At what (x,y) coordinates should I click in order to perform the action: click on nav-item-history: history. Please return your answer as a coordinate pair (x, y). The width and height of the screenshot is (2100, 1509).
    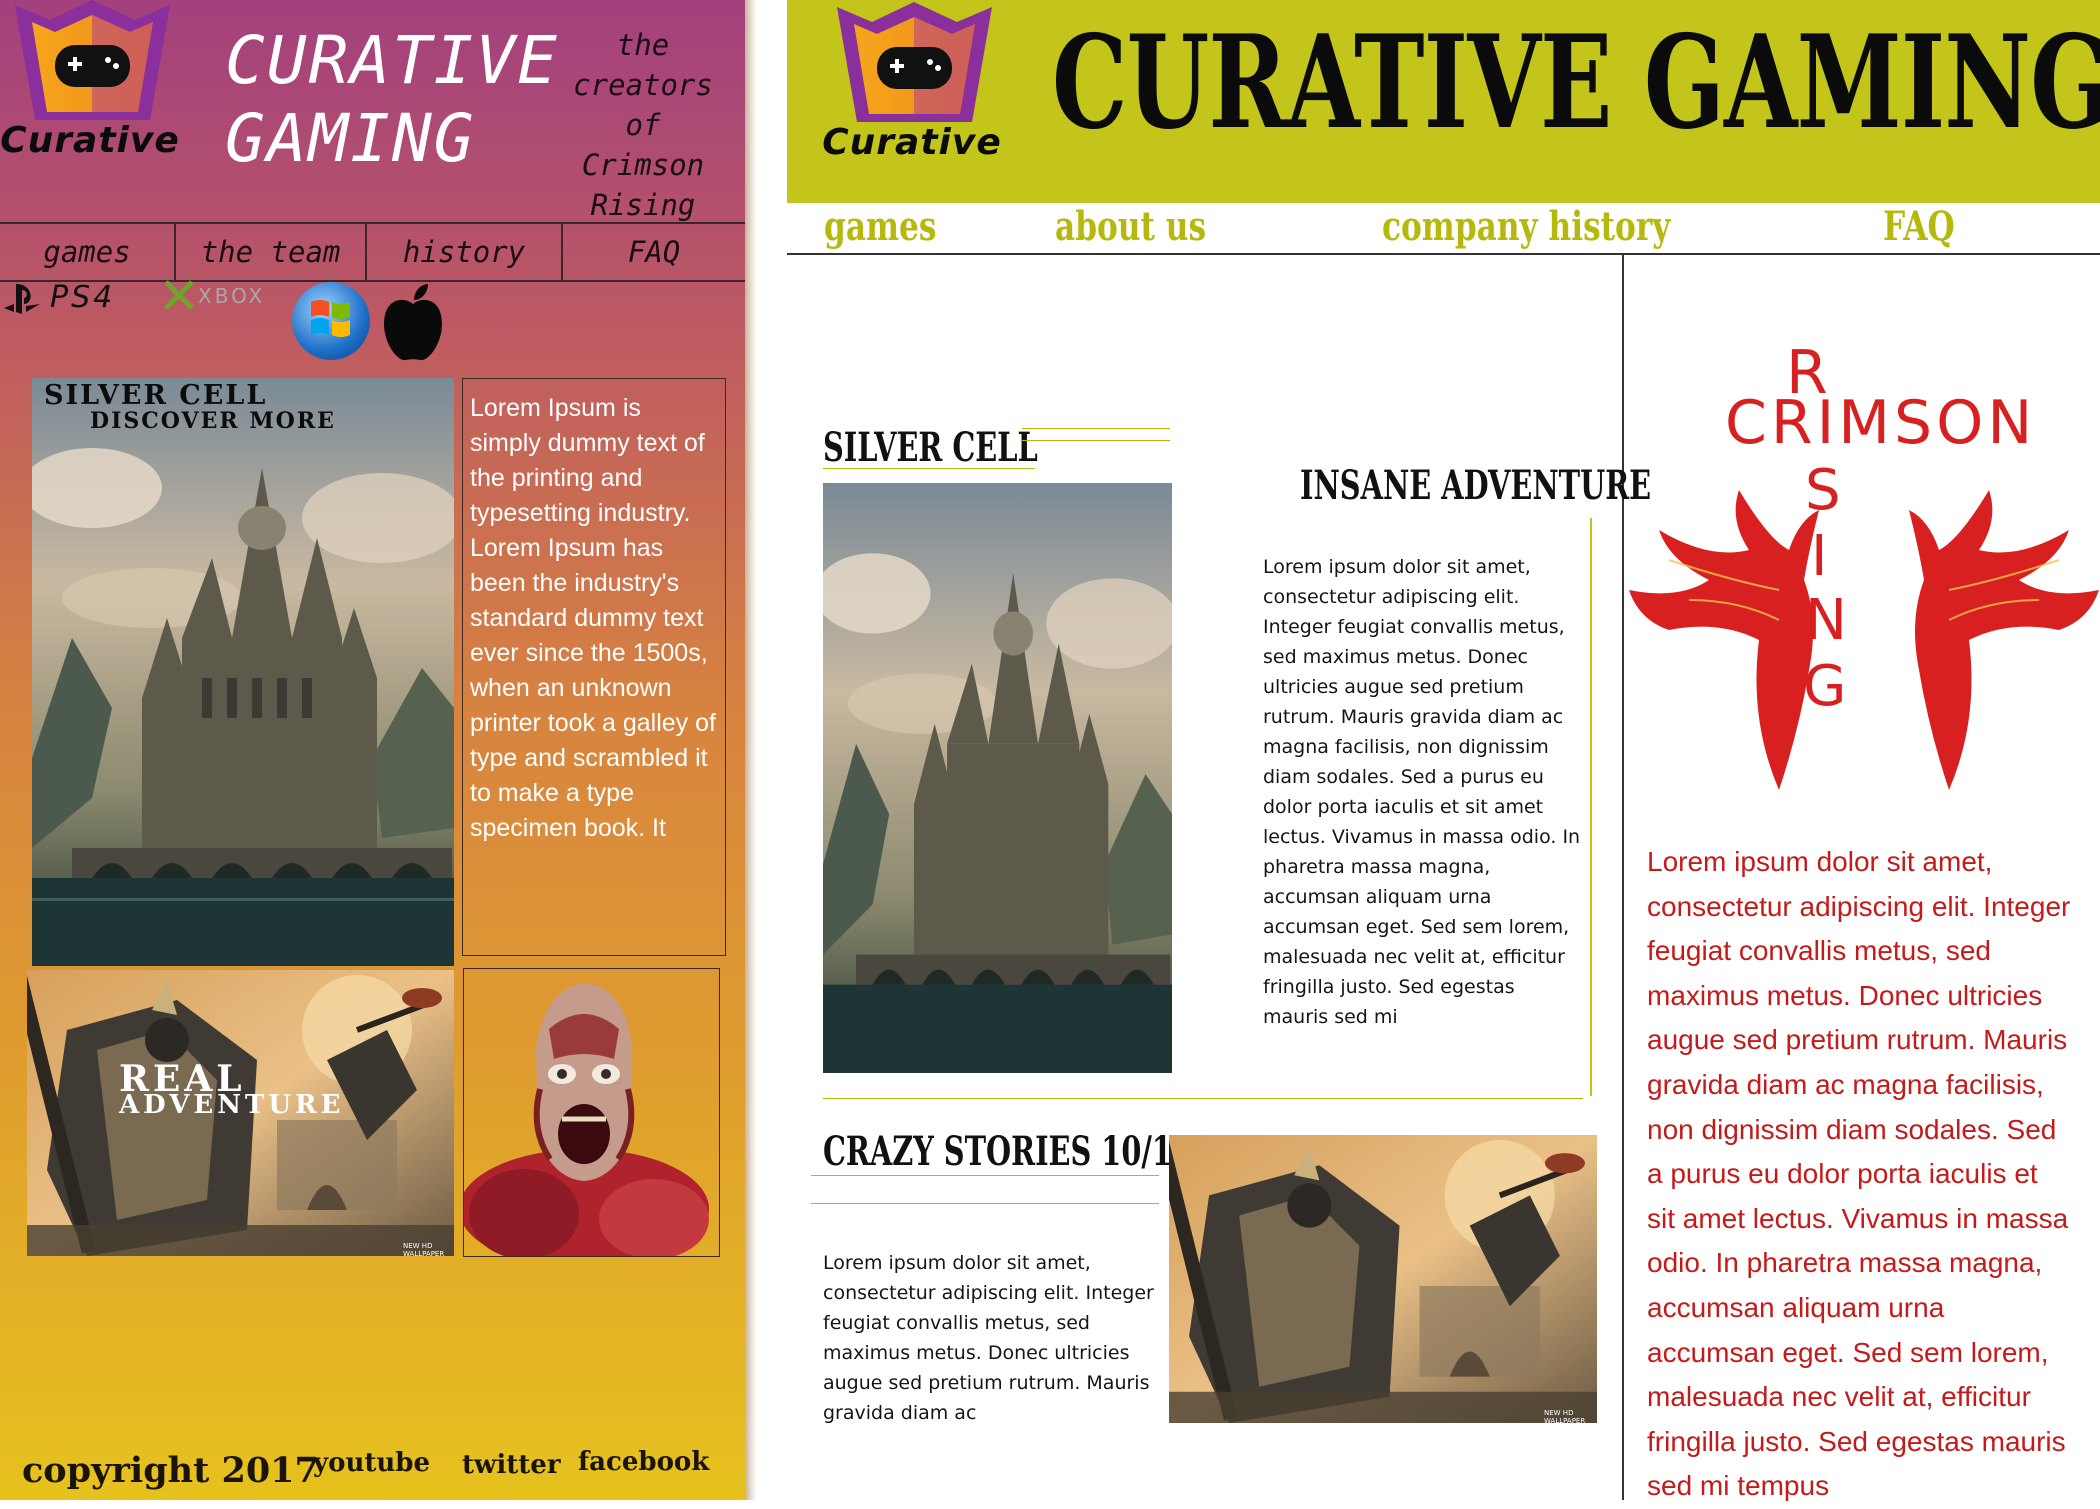
    Looking at the image, I should click on (465, 252).